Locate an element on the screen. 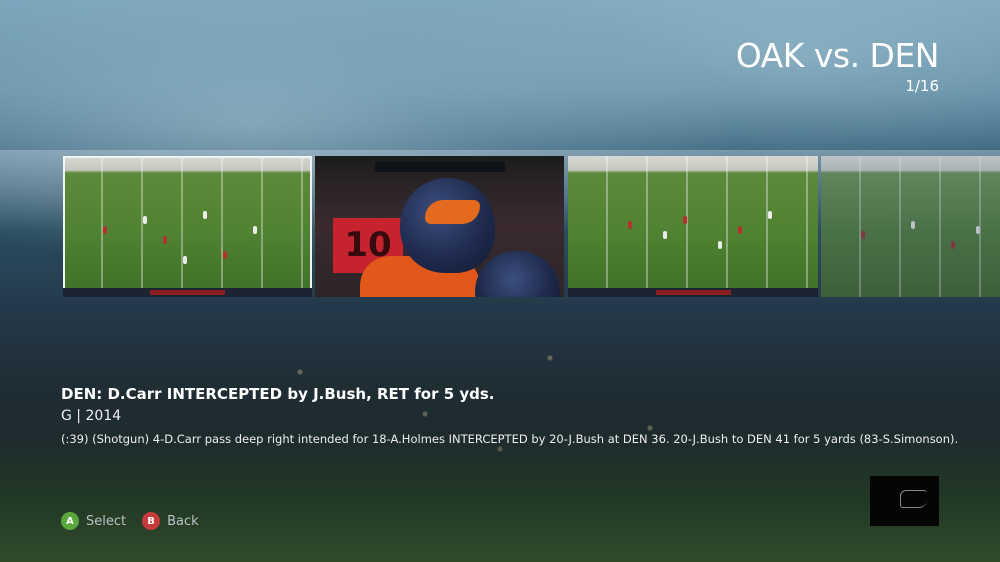 Image resolution: width=1000 pixels, height=562 pixels. button-hints: A Select B Back is located at coordinates (133, 521).